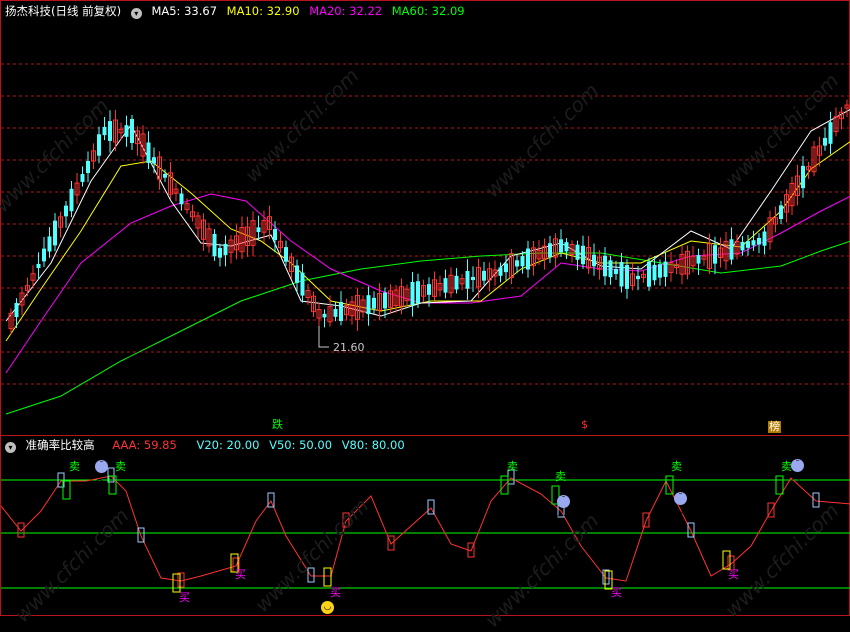 This screenshot has height=632, width=850. I want to click on low-price-pointer, so click(323, 337).